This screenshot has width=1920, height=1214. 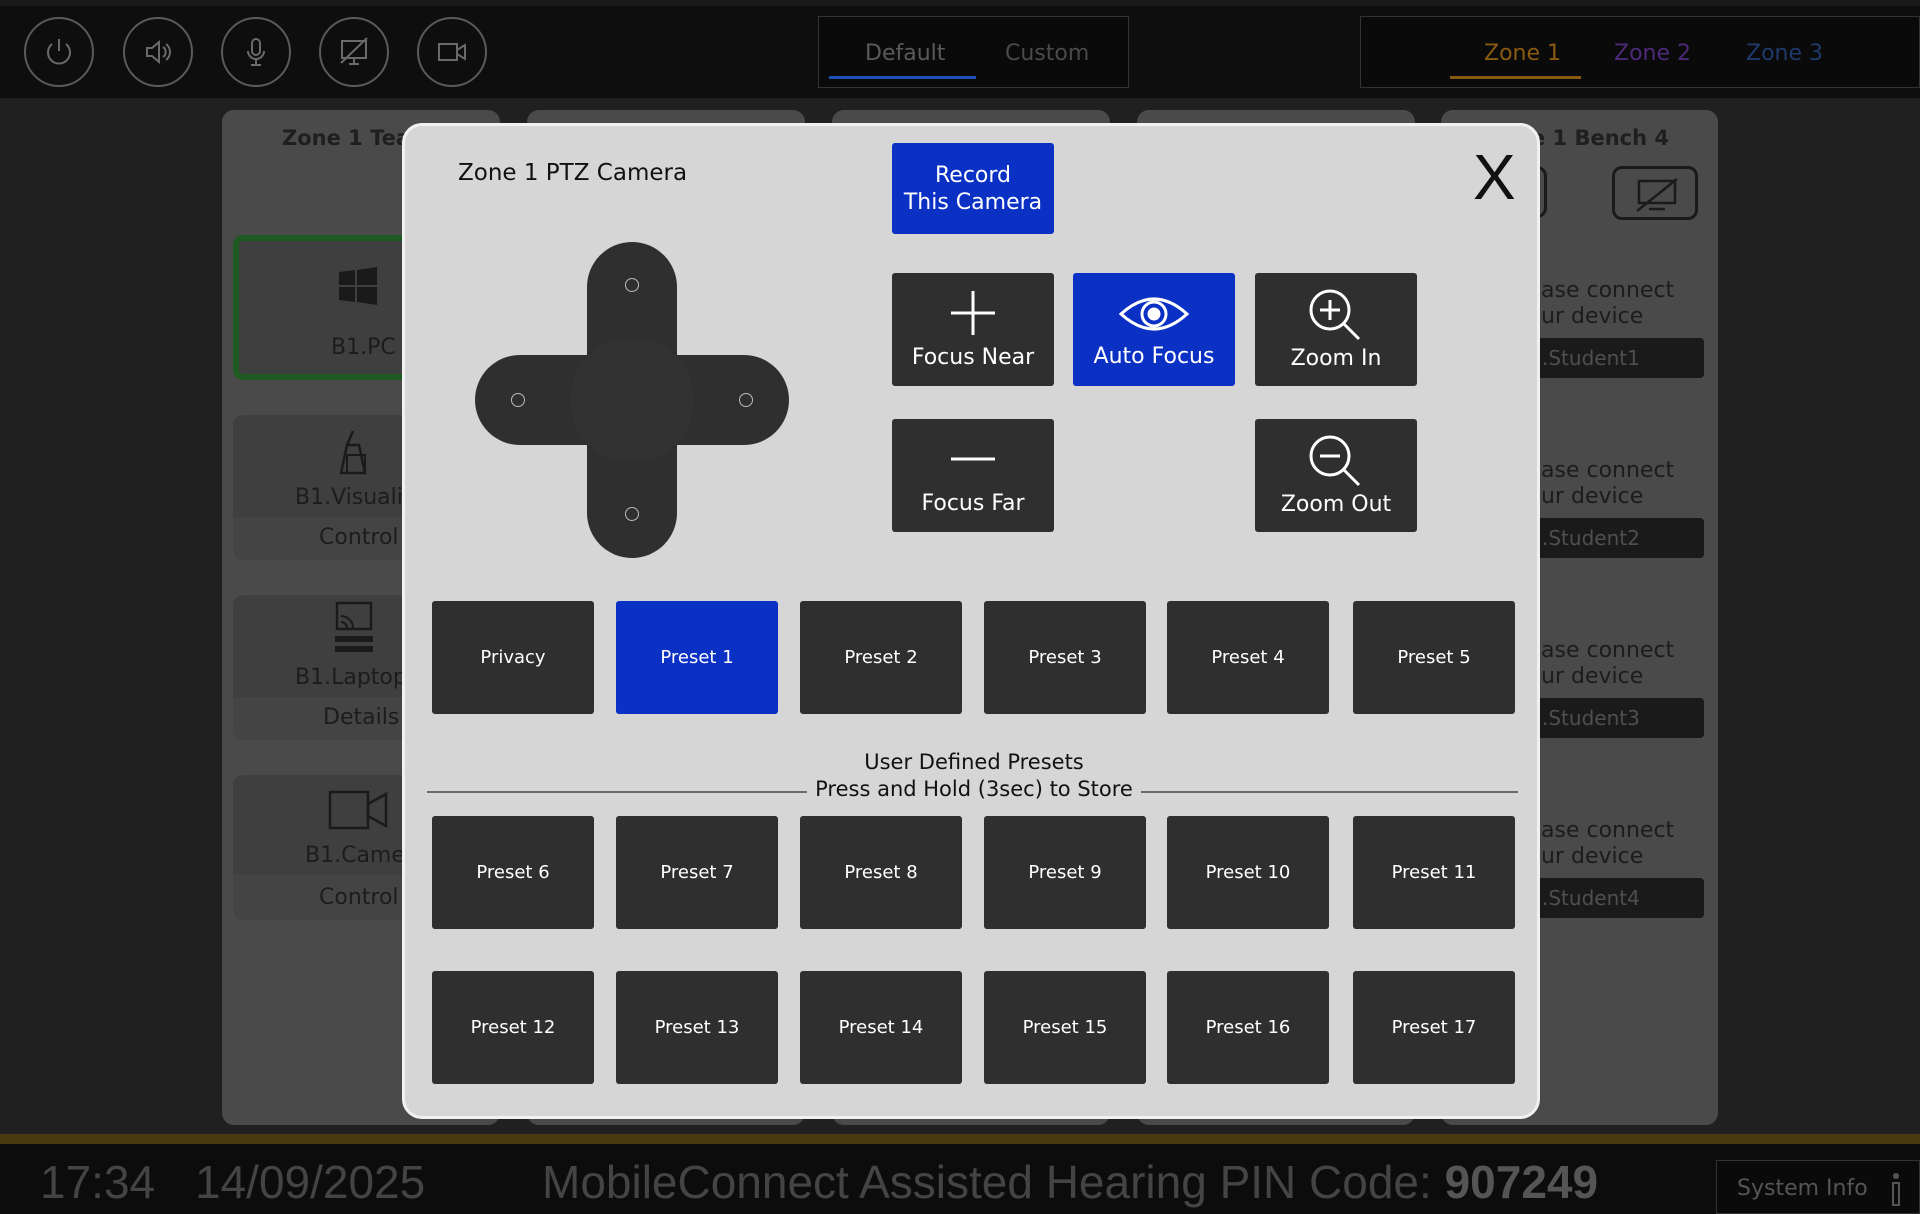 What do you see at coordinates (1434, 1027) in the screenshot?
I see `preset-17-button: Preset 17` at bounding box center [1434, 1027].